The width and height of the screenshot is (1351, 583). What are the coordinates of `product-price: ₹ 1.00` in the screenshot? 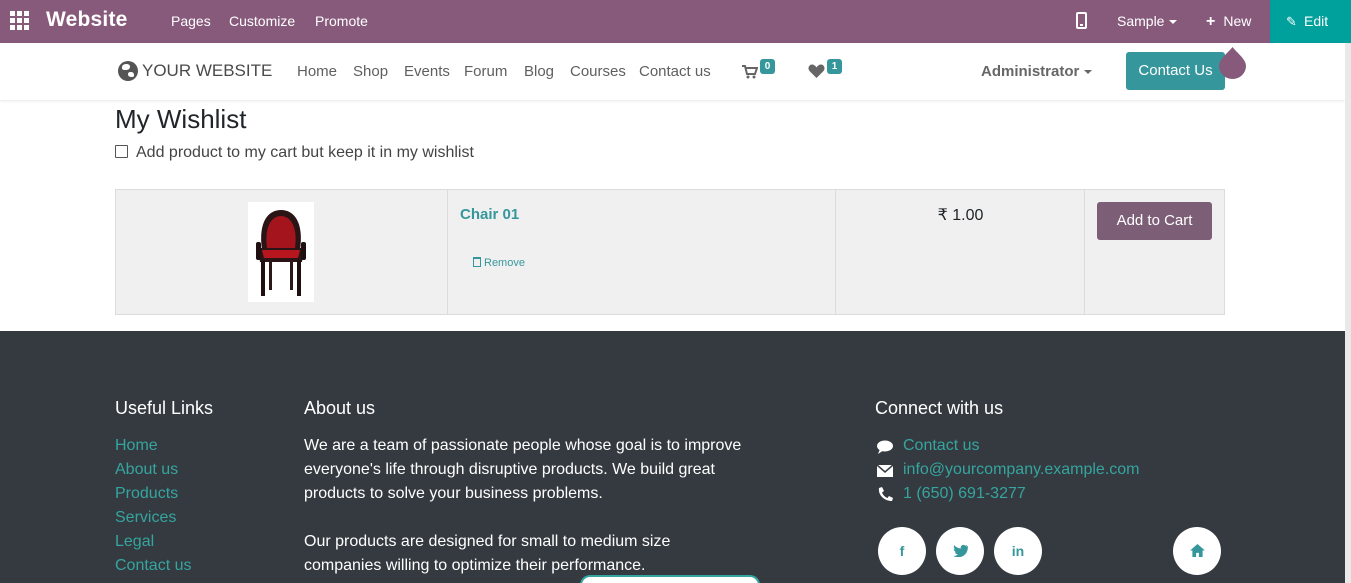 It's located at (960, 215).